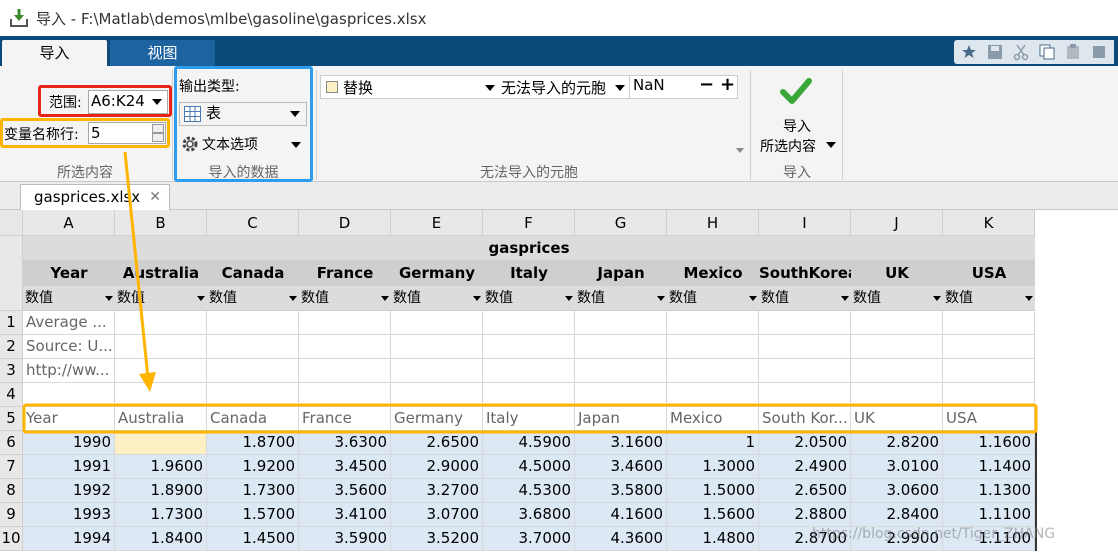 The height and width of the screenshot is (552, 1118). What do you see at coordinates (437, 467) in the screenshot?
I see `data-cell: 2.9000` at bounding box center [437, 467].